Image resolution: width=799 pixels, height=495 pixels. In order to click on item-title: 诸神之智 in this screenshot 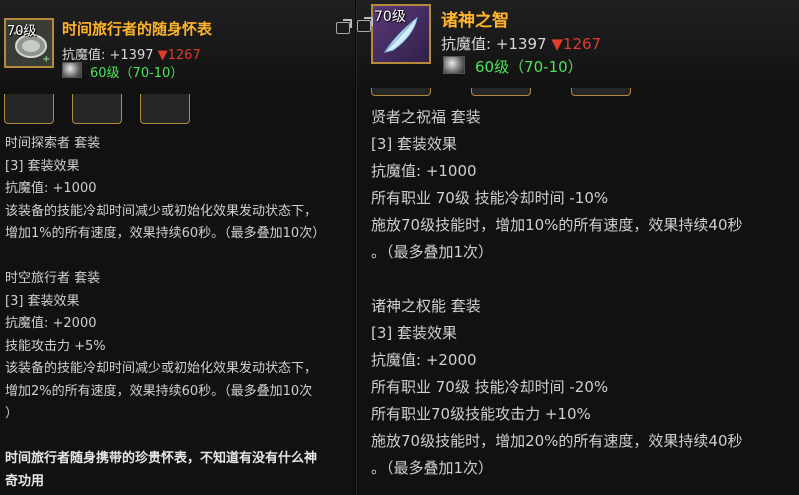, I will do `click(475, 21)`.